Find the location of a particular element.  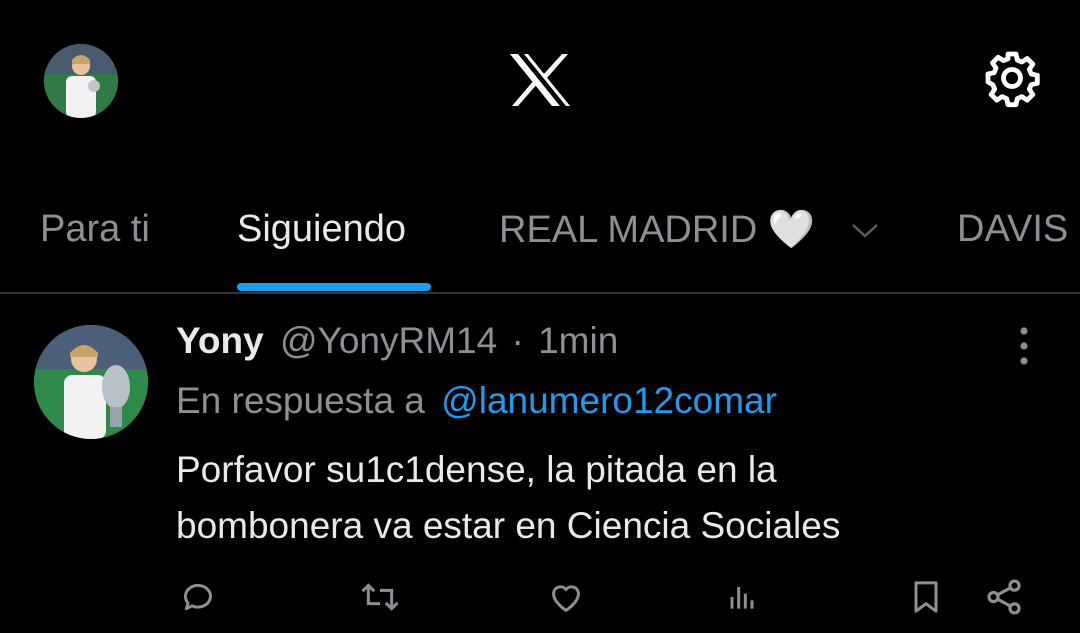

tweet-timestamp: 1min is located at coordinates (578, 340).